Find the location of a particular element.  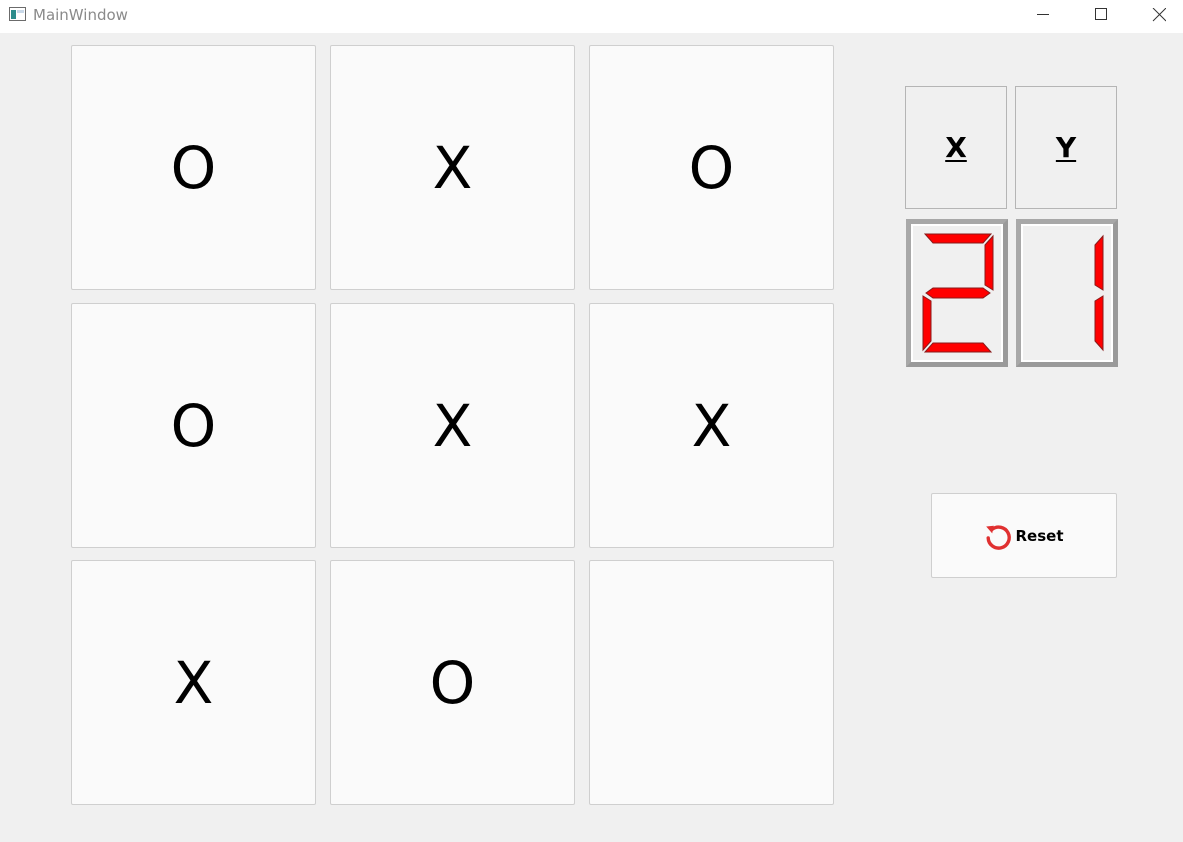

reset-button: Reset is located at coordinates (1024, 535).